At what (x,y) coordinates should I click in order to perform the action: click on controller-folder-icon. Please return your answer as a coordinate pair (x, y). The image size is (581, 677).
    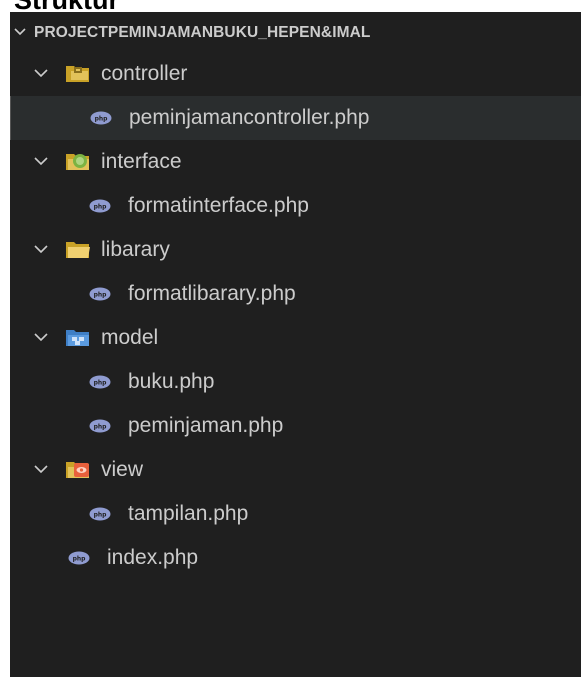
    Looking at the image, I should click on (78, 73).